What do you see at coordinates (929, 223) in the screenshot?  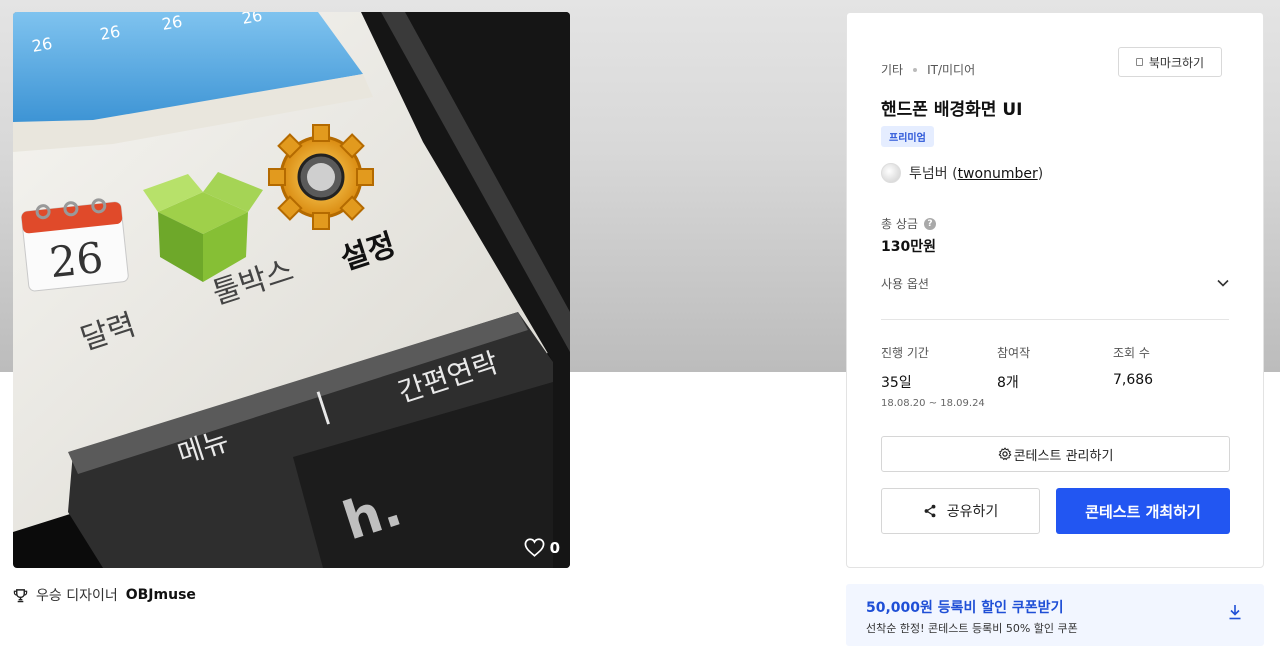 I see `help-icon: ?` at bounding box center [929, 223].